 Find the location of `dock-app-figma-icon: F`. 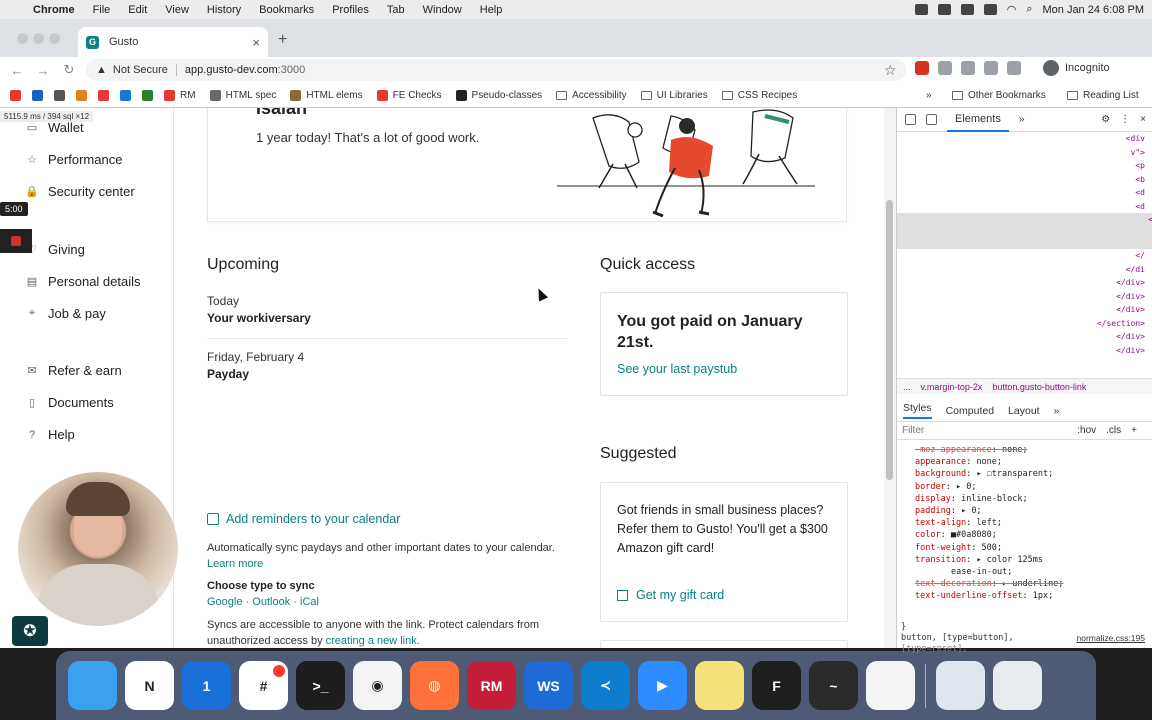

dock-app-figma-icon: F is located at coordinates (776, 685).